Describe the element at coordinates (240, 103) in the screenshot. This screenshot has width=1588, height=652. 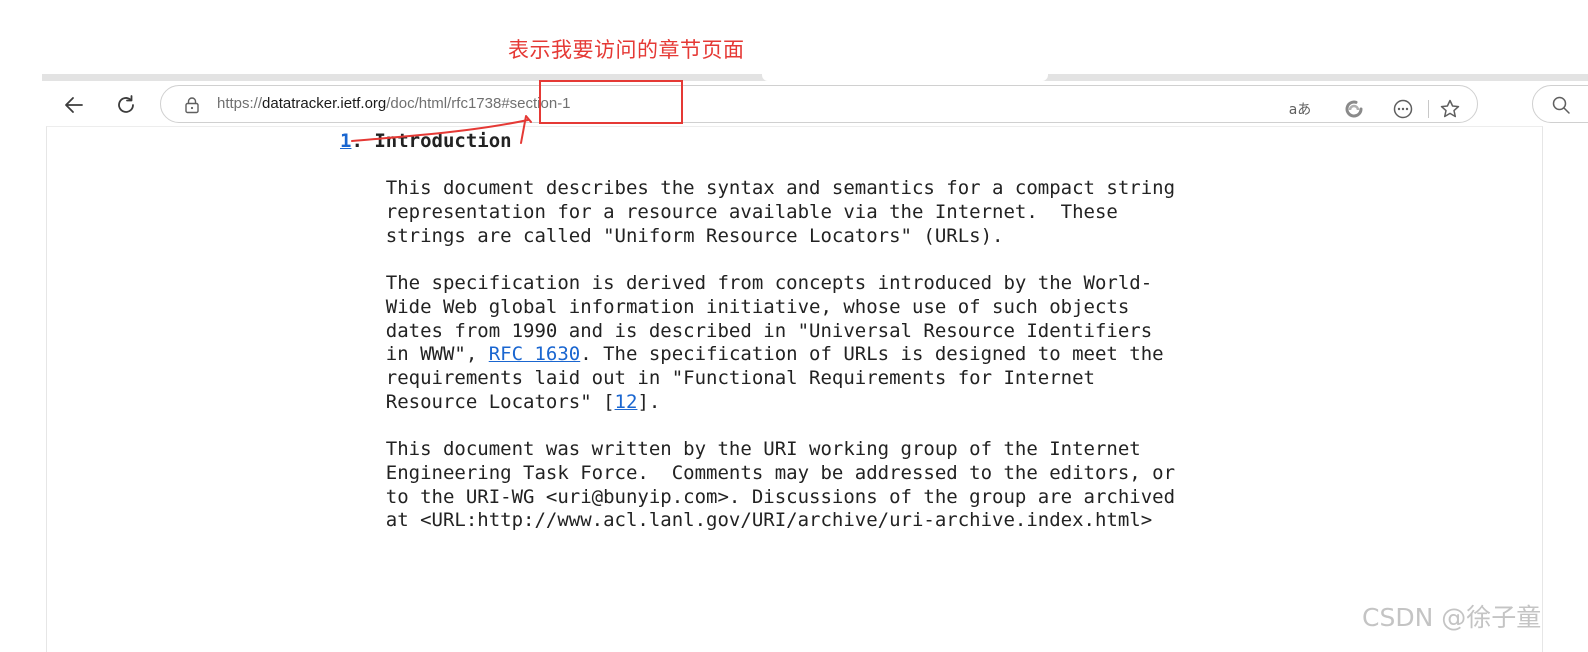
I see `url-scheme: https://` at that location.